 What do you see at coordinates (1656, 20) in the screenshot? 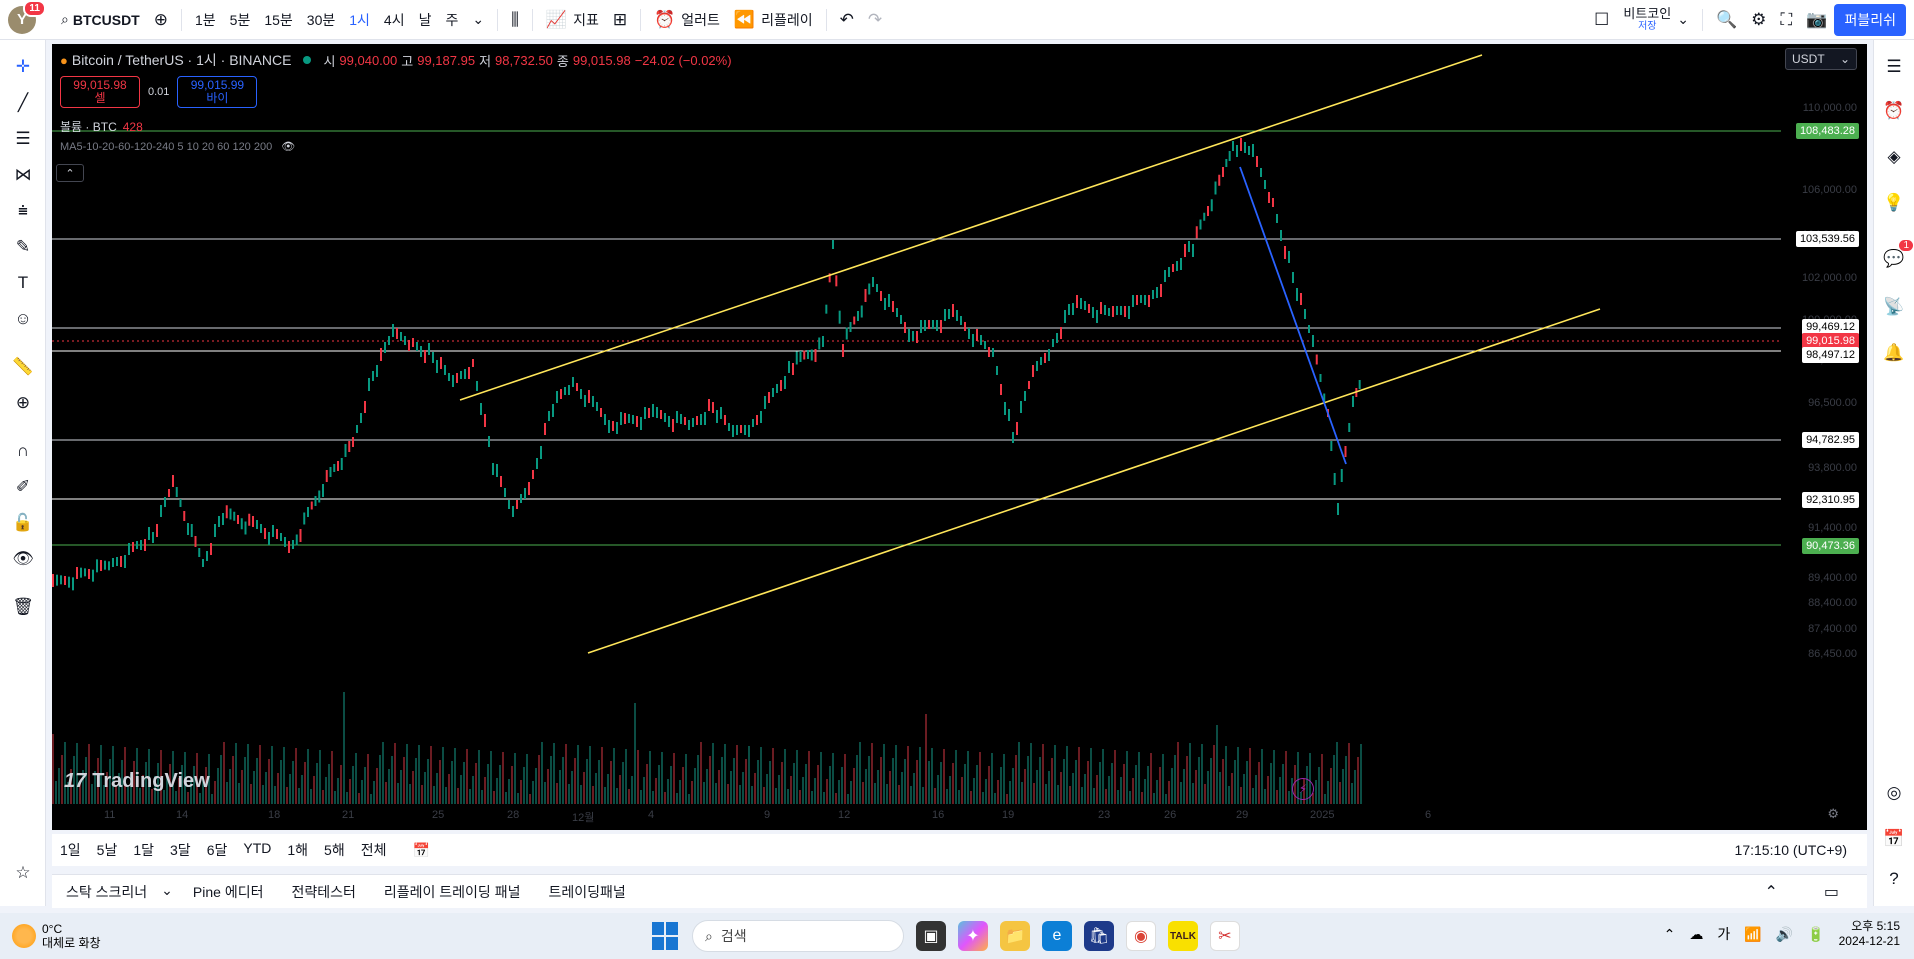
I see `layout-name-button: 비트코인 저장 ⌄` at bounding box center [1656, 20].